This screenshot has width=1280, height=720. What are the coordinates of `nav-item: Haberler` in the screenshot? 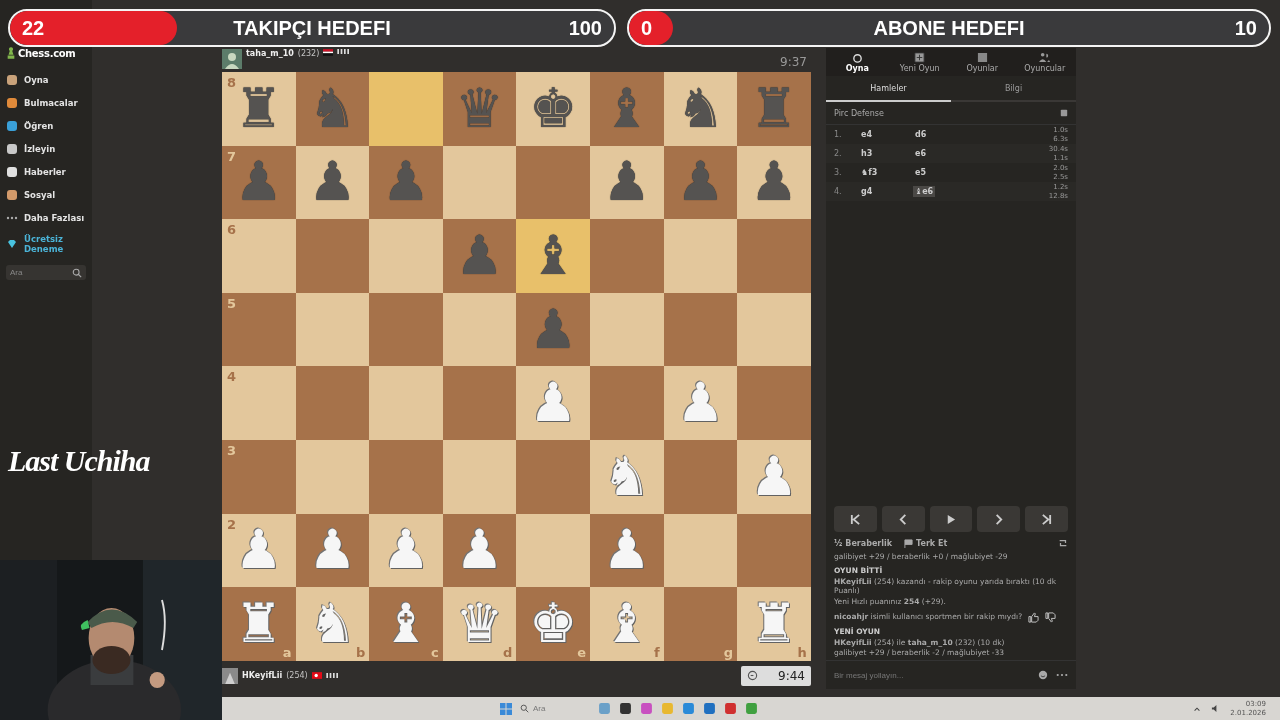 It's located at (46, 171).